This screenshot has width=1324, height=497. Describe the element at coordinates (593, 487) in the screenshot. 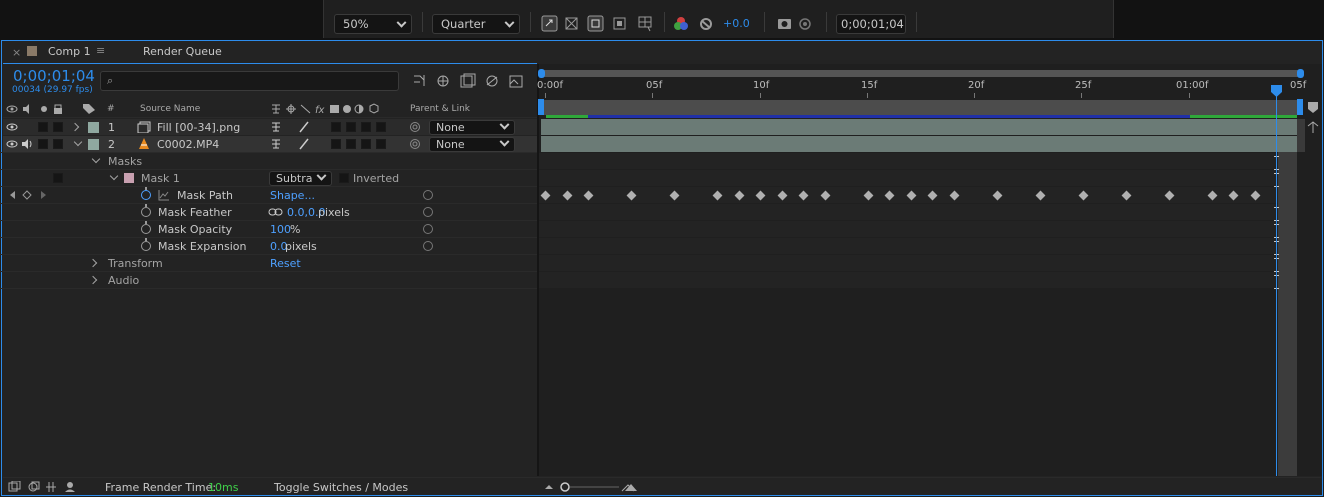

I see `zoom-slider` at that location.